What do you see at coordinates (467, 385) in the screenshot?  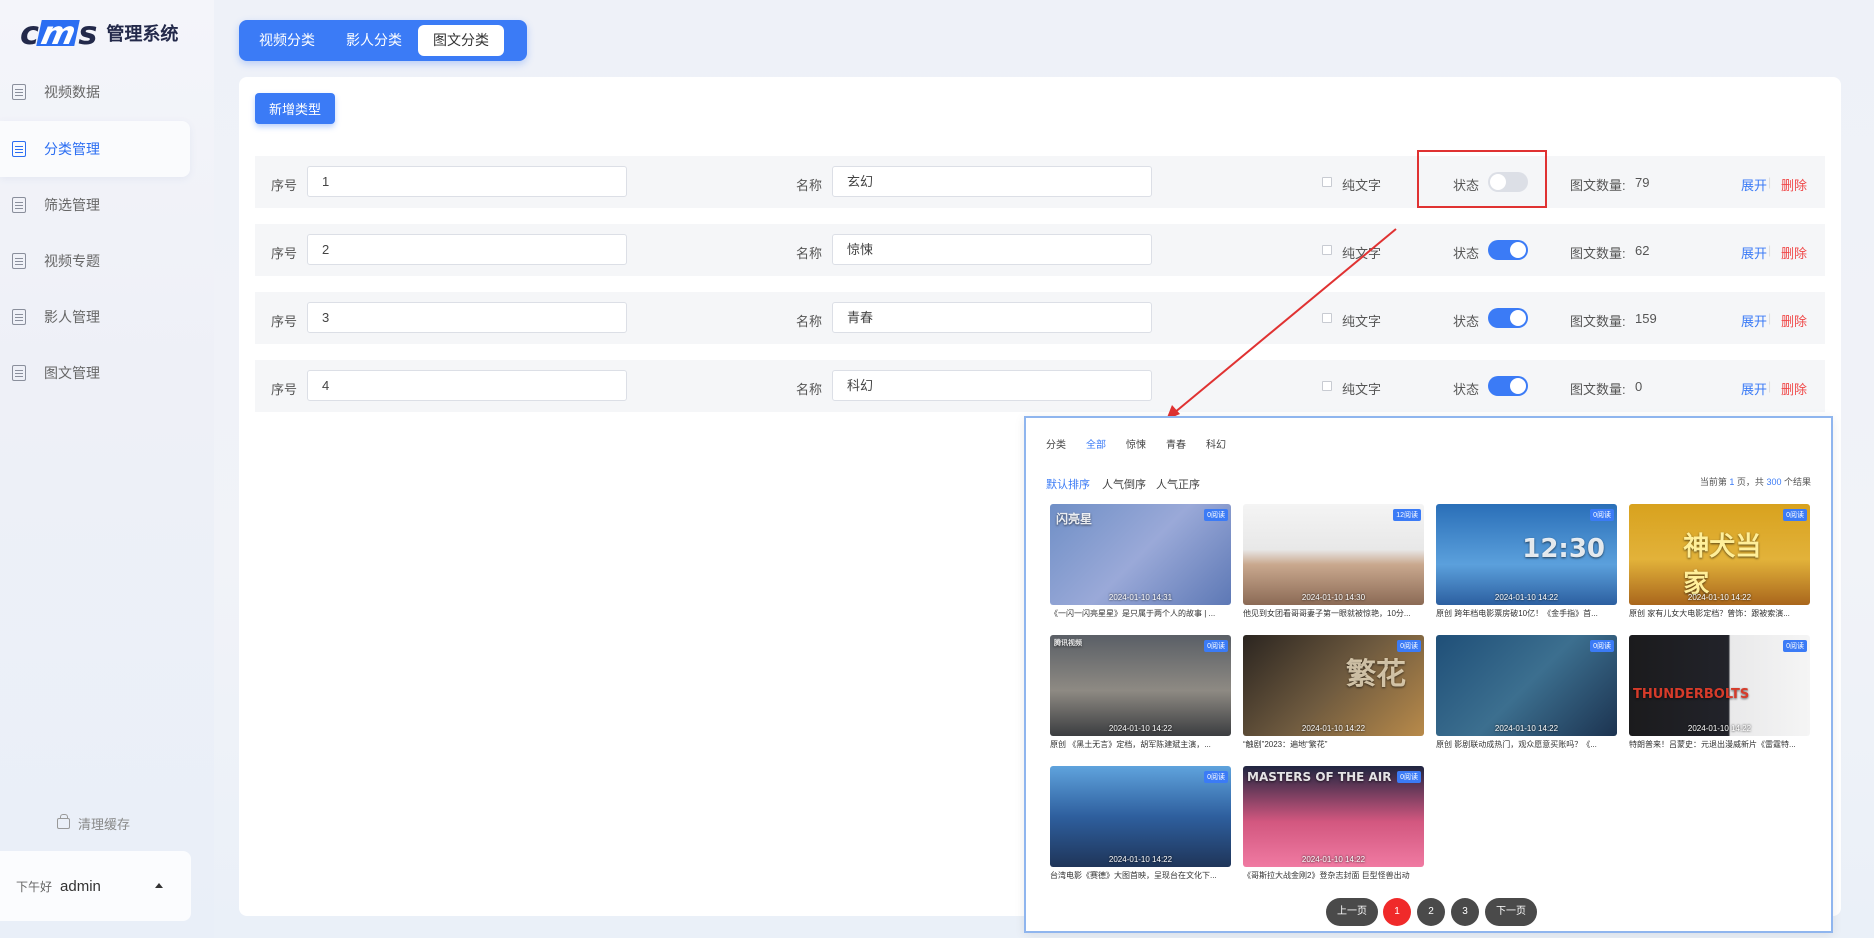 I see `index-input: 4` at bounding box center [467, 385].